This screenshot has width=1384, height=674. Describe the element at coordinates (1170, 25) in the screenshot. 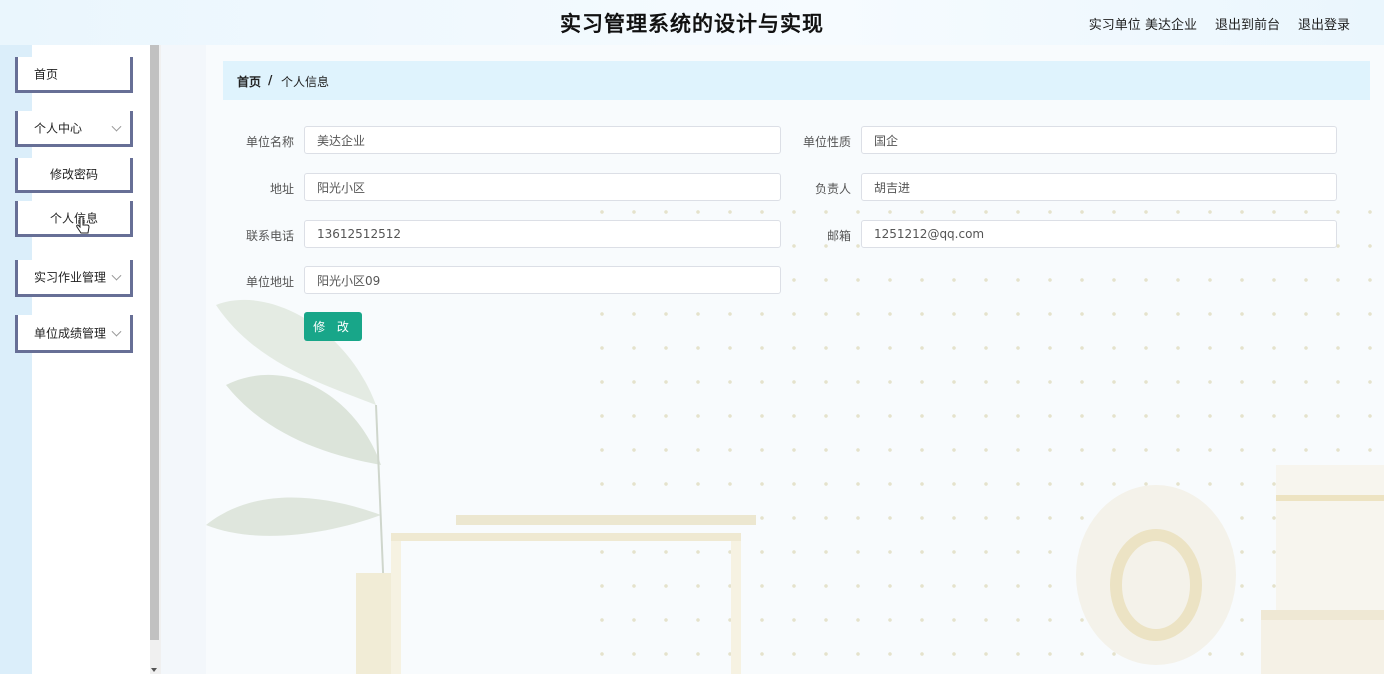

I see `user-name: 美达企业` at that location.